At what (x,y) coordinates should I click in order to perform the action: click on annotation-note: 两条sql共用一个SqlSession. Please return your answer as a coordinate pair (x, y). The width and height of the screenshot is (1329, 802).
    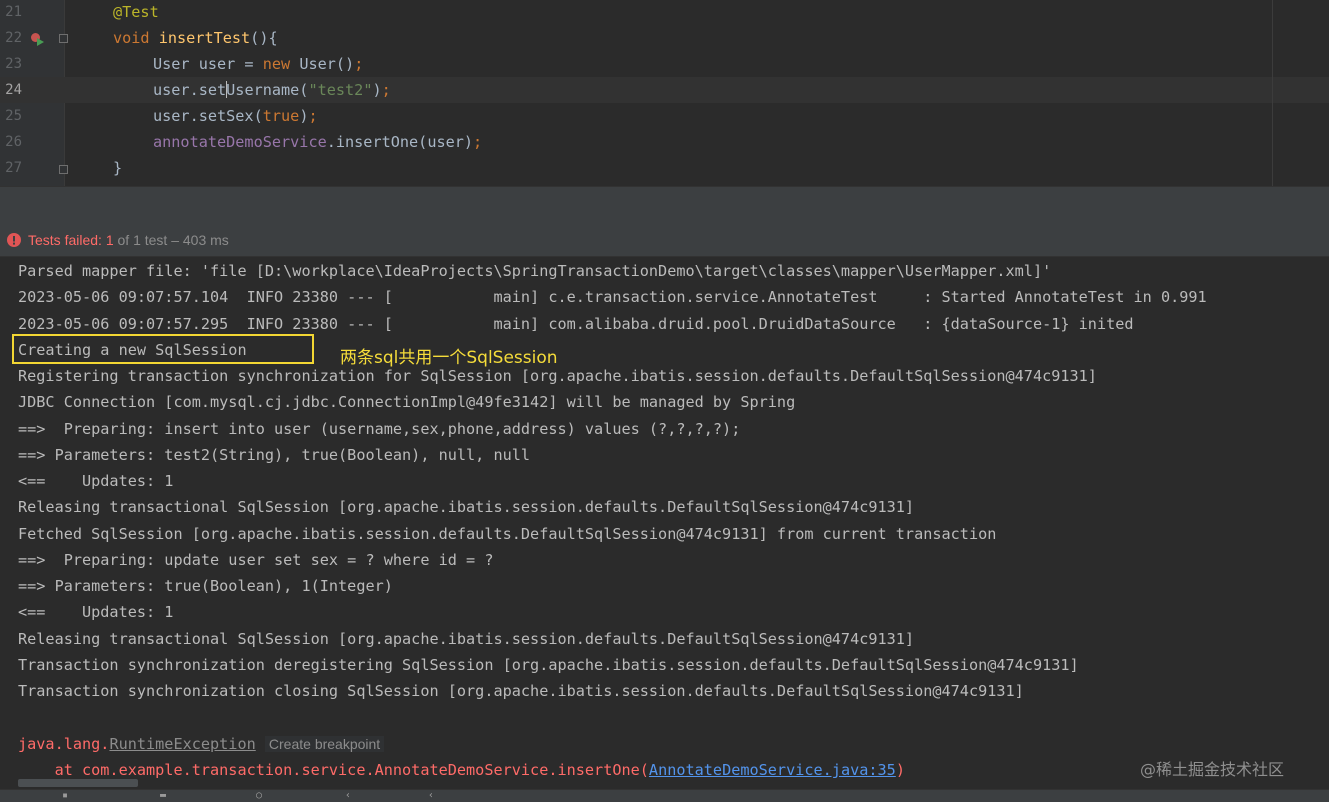
    Looking at the image, I should click on (449, 358).